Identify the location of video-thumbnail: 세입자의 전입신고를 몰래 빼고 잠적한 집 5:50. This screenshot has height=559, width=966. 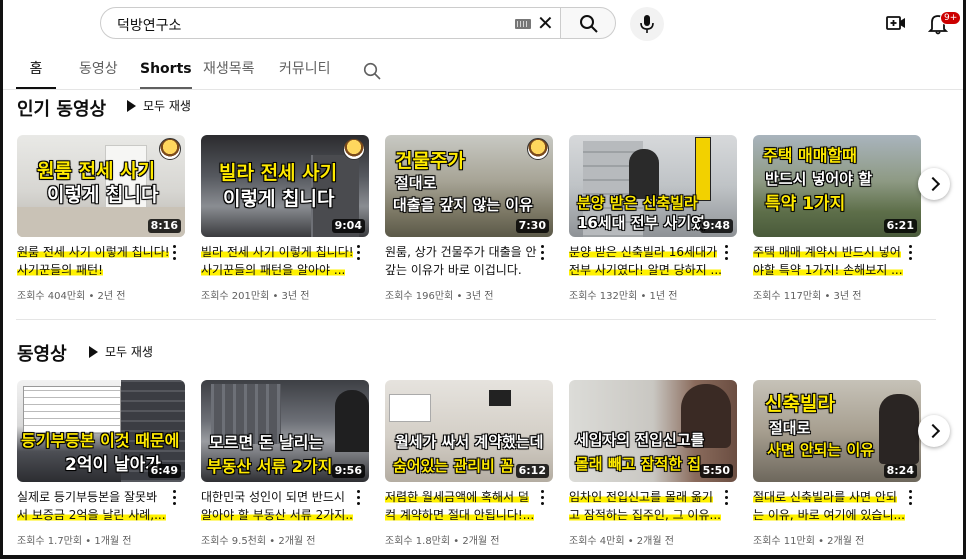
(653, 431).